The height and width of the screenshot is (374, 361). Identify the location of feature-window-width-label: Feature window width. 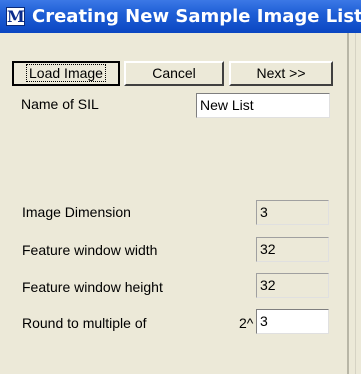
(90, 250).